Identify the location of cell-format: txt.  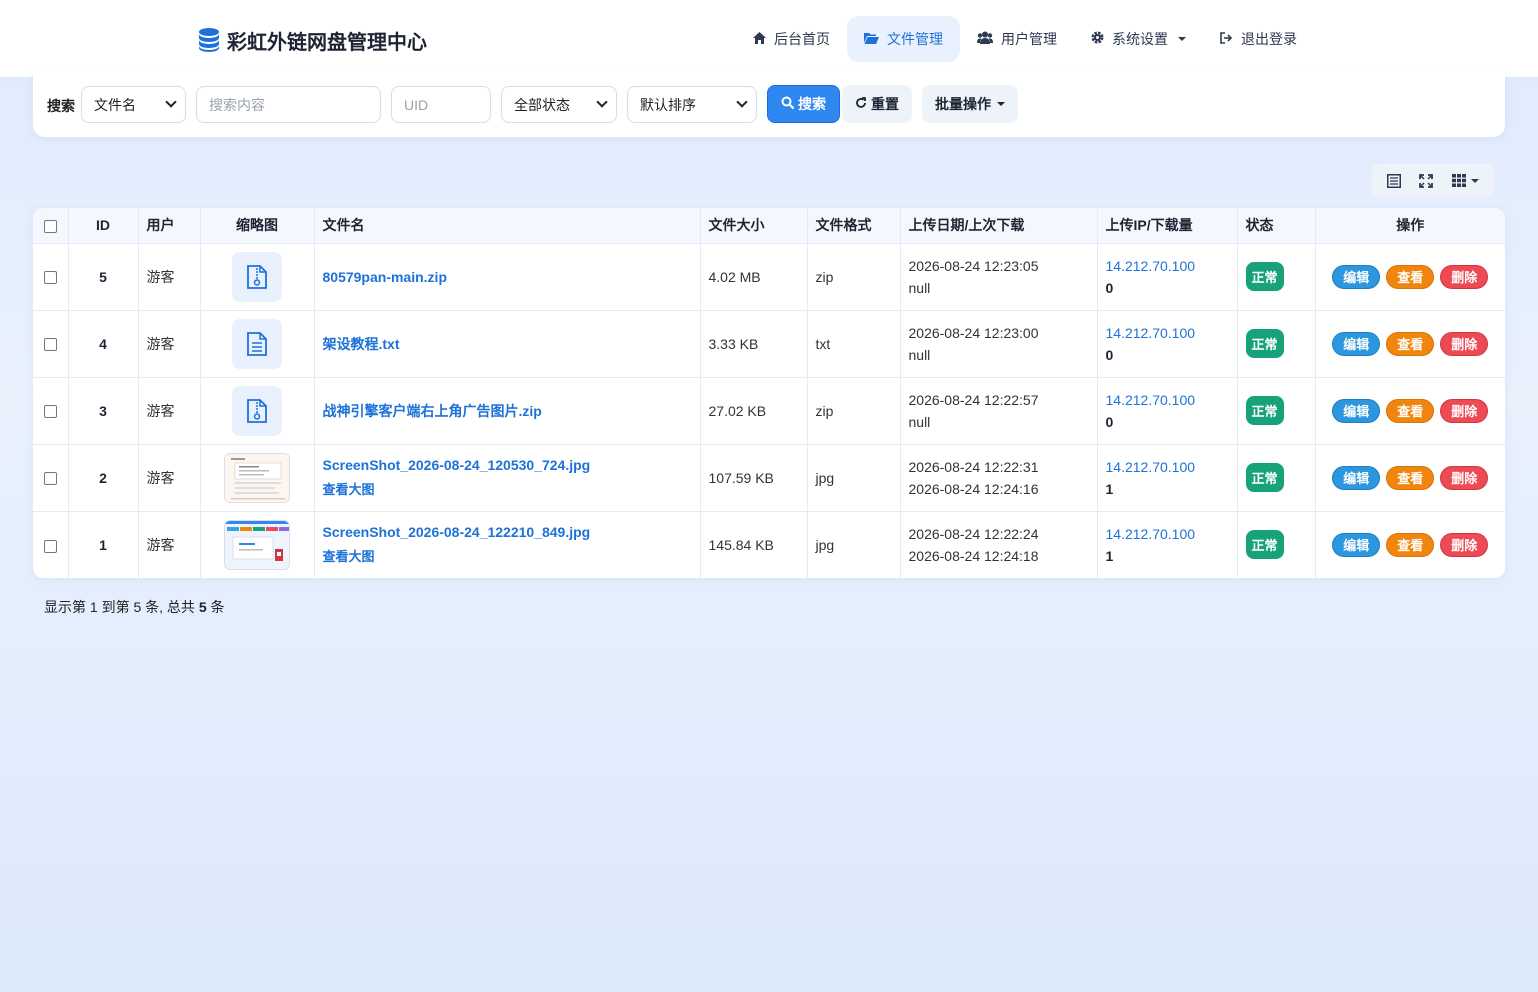
(854, 343).